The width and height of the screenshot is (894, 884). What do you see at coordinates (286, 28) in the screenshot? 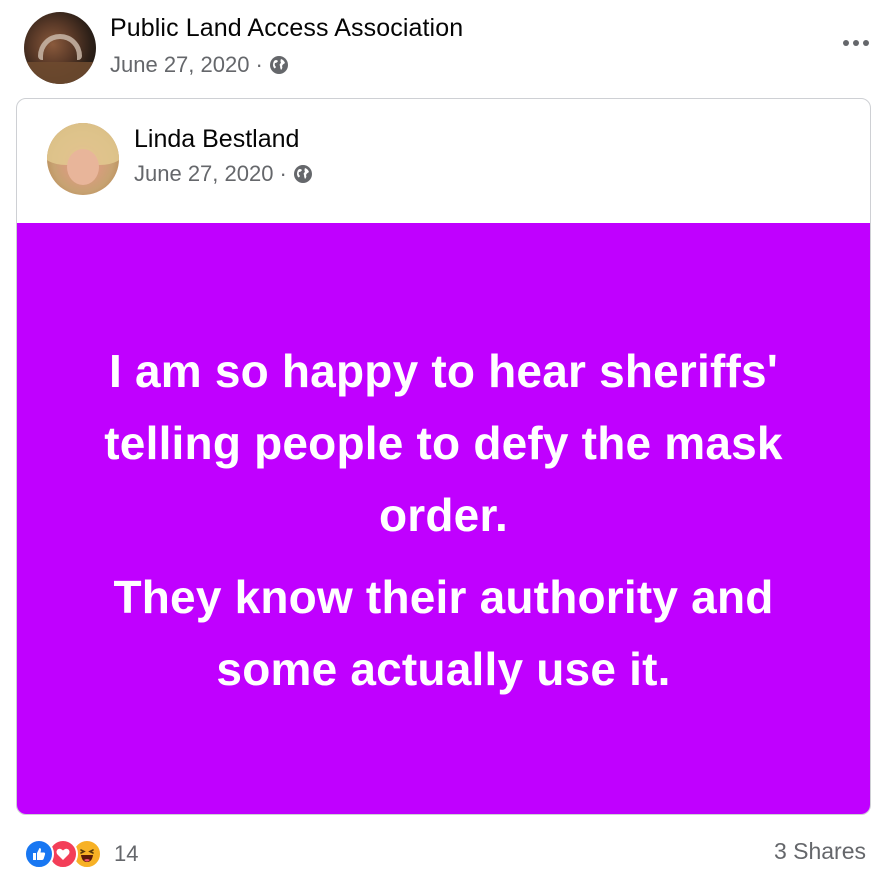
I see `page-name: Public Land Access Association` at bounding box center [286, 28].